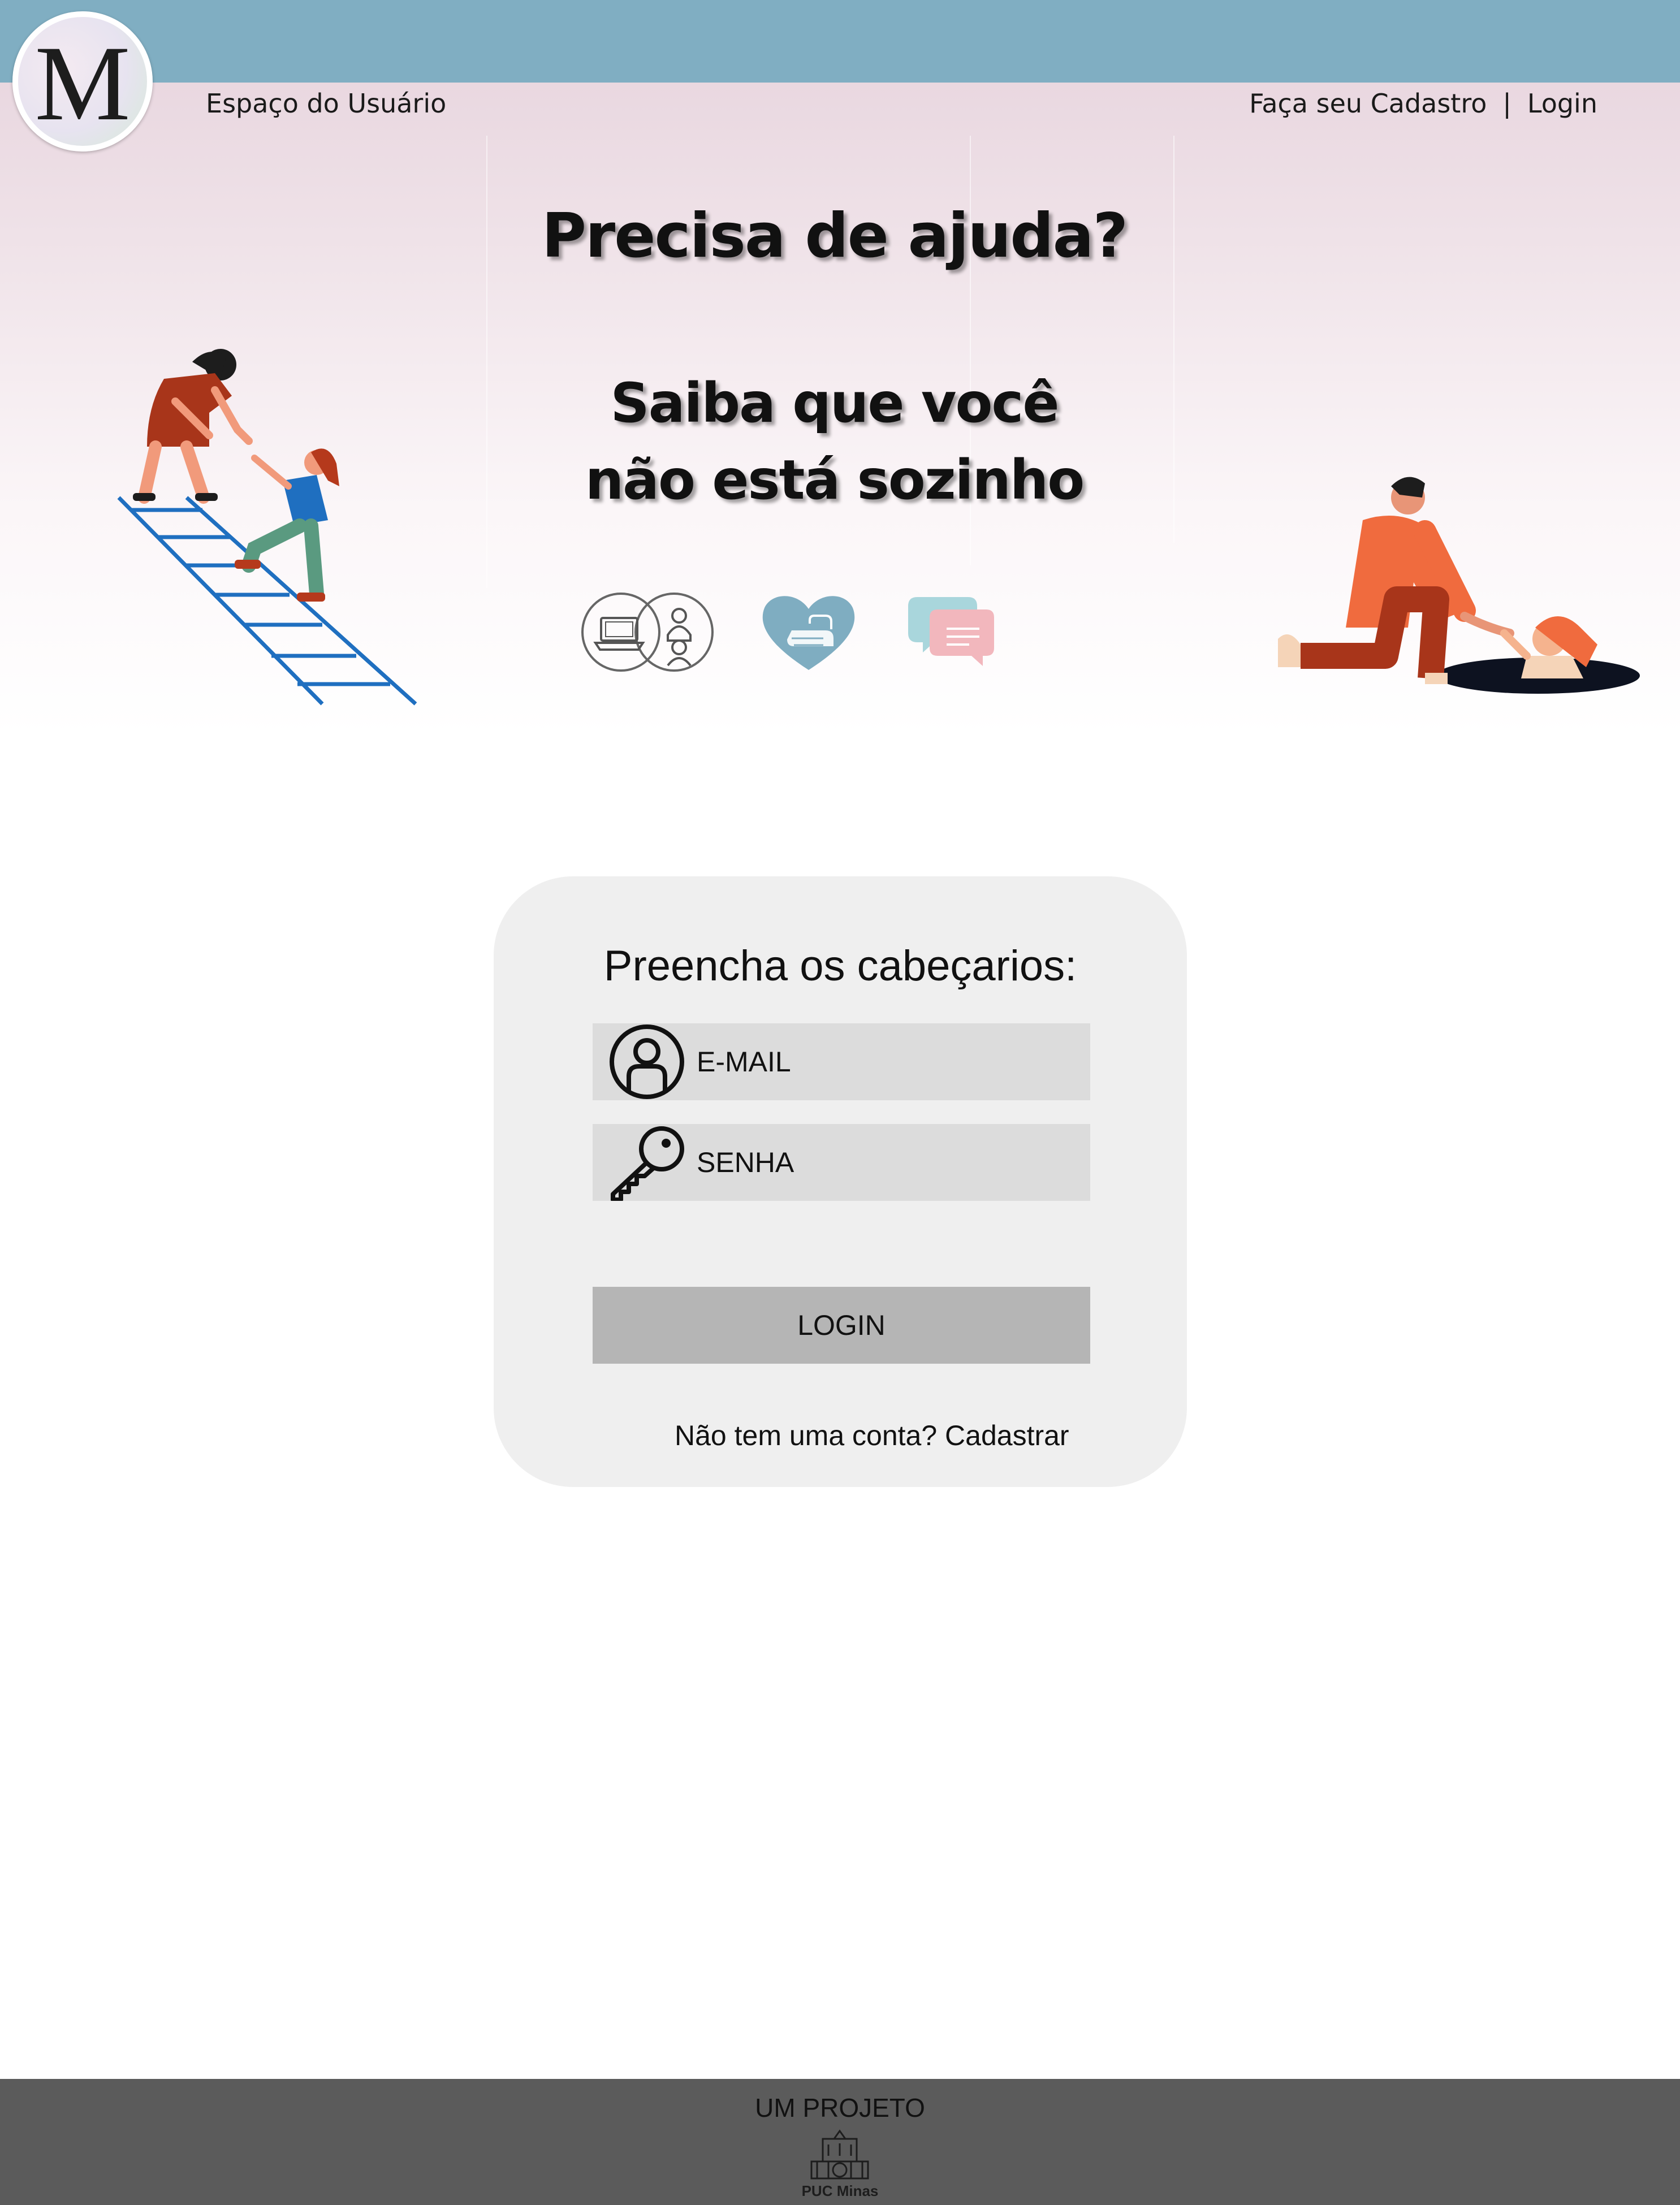 The image size is (1680, 2205). I want to click on password-input, so click(880, 1162).